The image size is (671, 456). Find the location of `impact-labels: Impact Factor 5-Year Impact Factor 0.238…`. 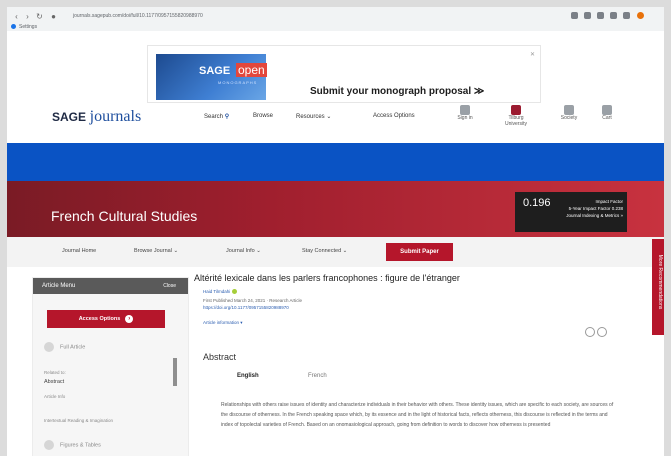

impact-labels: Impact Factor 5-Year Impact Factor 0.238… is located at coordinates (594, 208).